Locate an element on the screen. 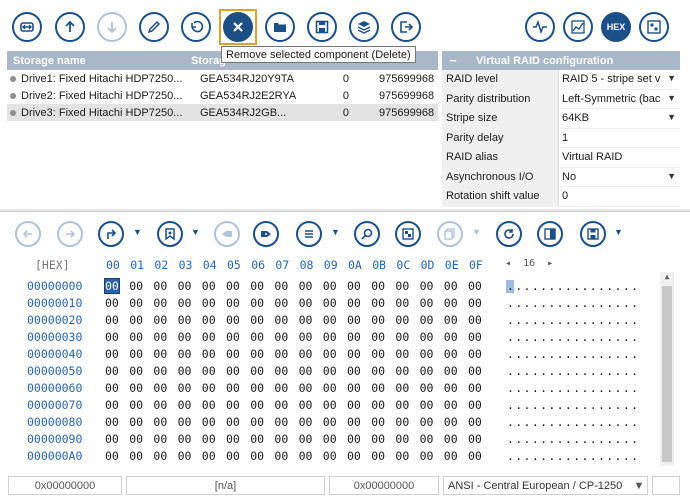 Image resolution: width=690 pixels, height=500 pixels. select-block-icon is located at coordinates (408, 234).